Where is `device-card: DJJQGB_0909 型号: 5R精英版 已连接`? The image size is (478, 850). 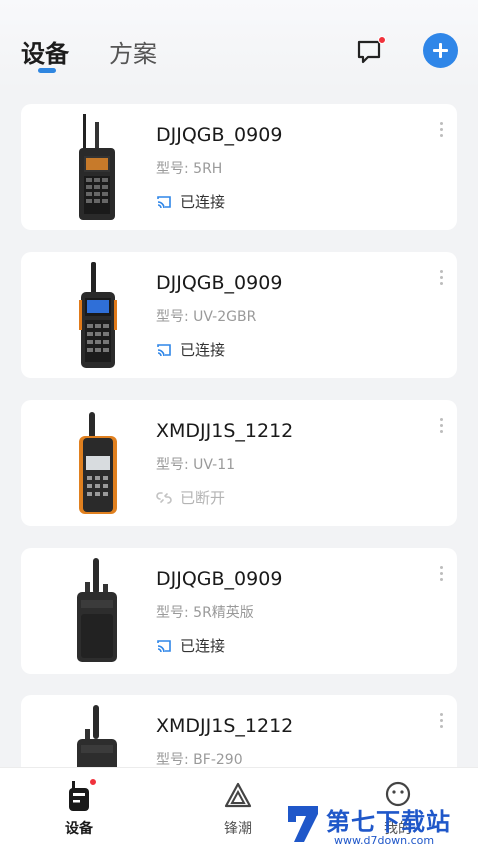
device-card: DJJQGB_0909 型号: 5R精英版 已连接 is located at coordinates (239, 611).